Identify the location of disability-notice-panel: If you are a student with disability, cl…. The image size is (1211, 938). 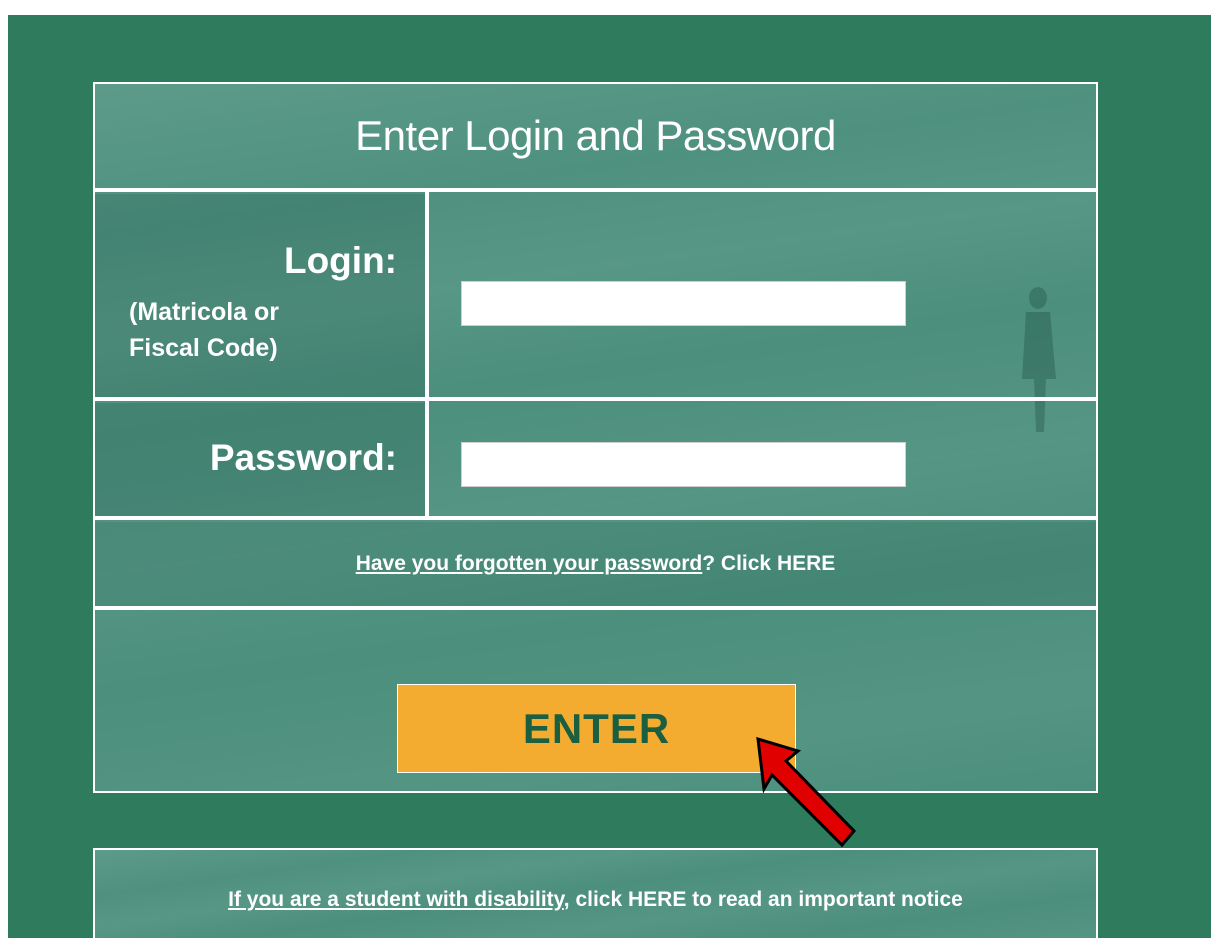
(595, 893).